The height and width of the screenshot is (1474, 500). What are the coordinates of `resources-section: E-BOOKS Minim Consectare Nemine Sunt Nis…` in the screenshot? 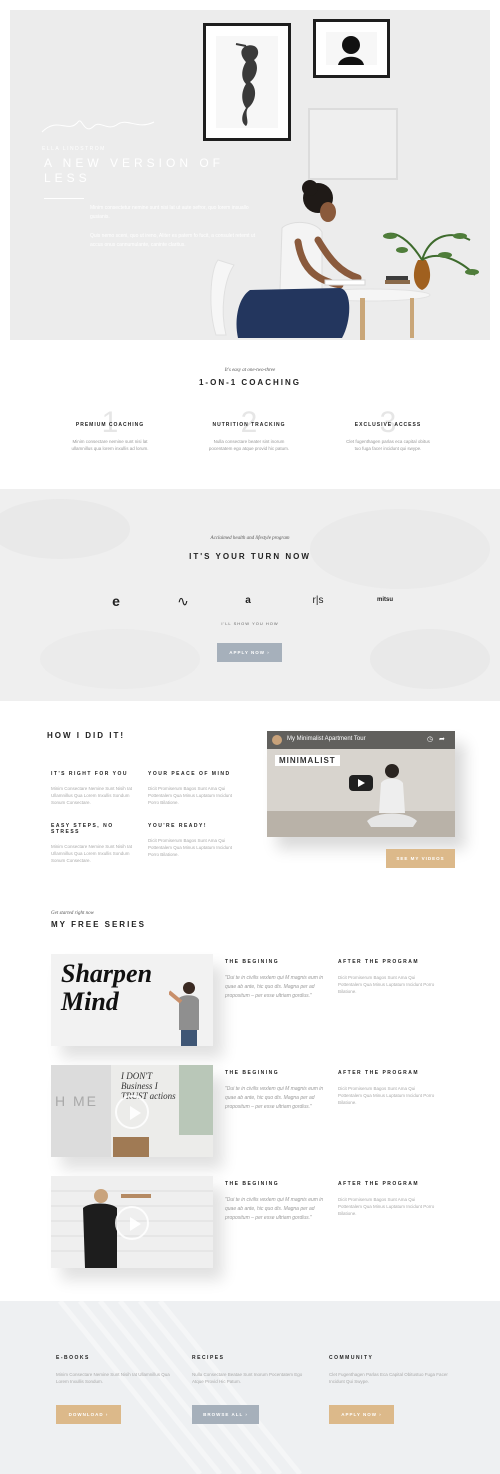 It's located at (250, 1387).